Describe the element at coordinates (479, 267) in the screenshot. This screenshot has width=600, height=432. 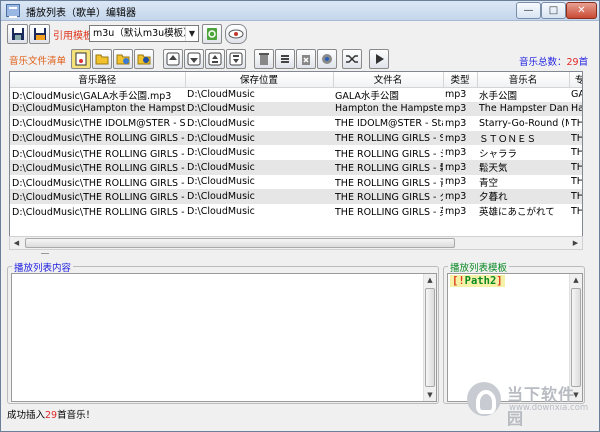
I see `playlist-template-title: 播放列表模板` at that location.